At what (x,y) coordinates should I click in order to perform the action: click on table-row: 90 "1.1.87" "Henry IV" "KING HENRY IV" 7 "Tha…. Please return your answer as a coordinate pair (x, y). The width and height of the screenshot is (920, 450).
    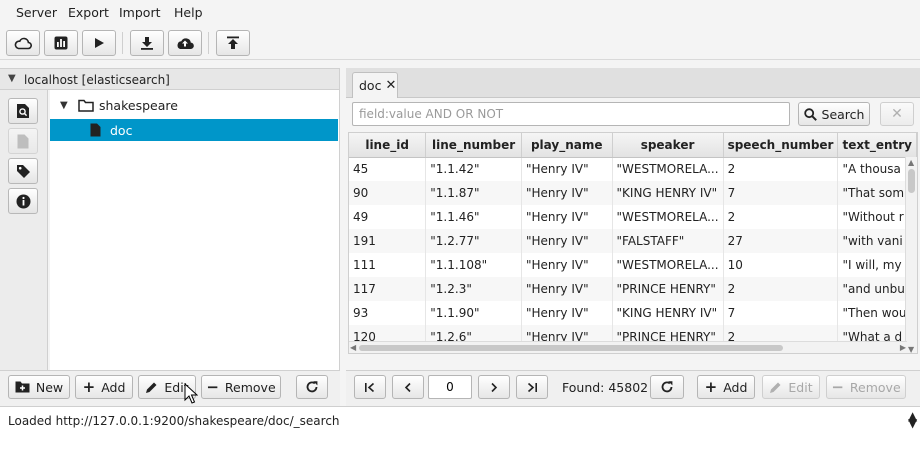
    Looking at the image, I should click on (633, 193).